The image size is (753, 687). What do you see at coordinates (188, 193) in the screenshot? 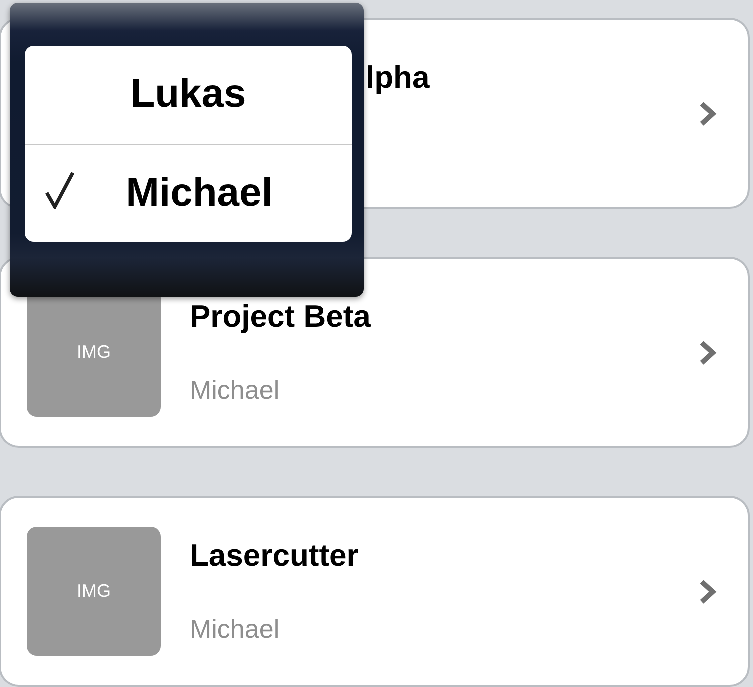
I see `menu-option: Michael` at bounding box center [188, 193].